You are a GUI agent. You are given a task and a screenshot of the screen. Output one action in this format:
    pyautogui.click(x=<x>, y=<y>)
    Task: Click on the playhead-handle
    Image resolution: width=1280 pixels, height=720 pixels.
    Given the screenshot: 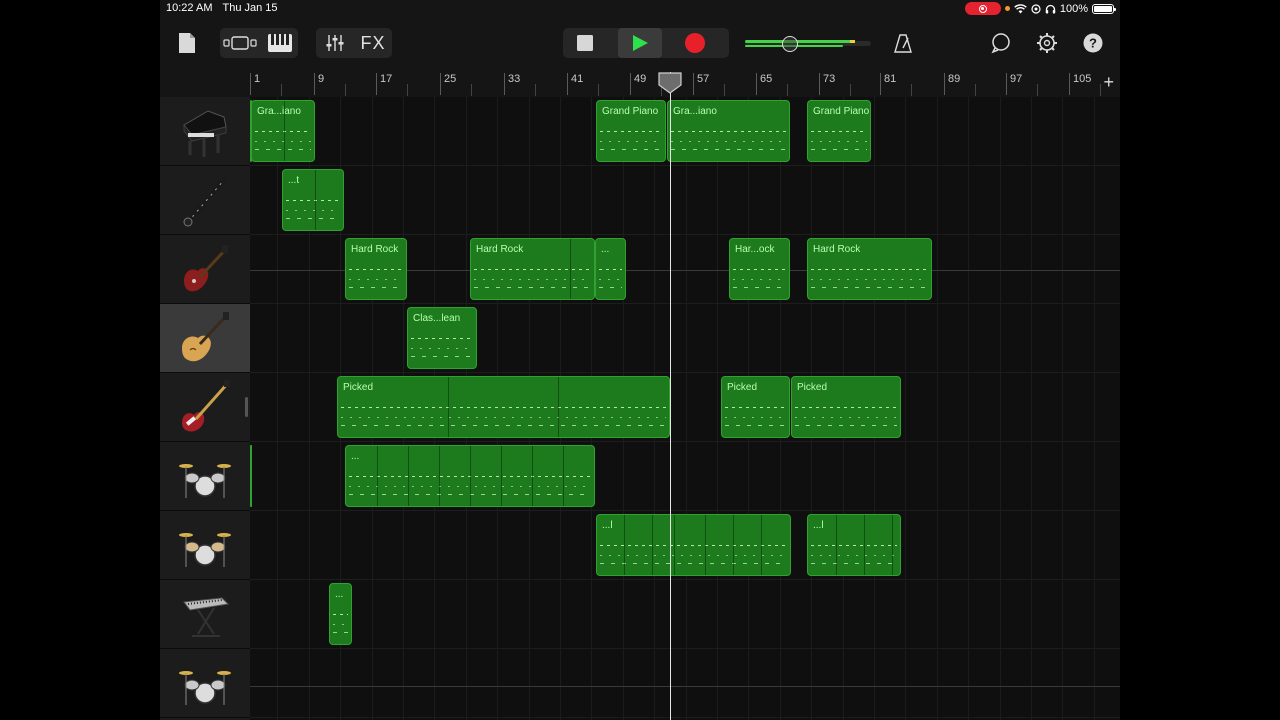 What is the action you would take?
    pyautogui.click(x=670, y=83)
    